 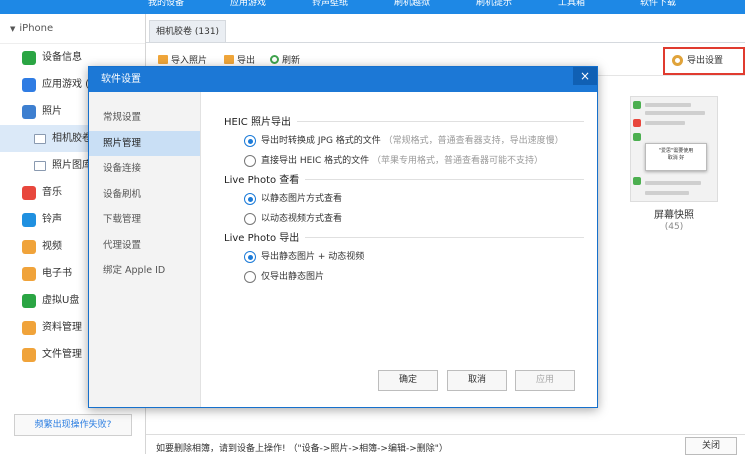 What do you see at coordinates (262, 180) in the screenshot?
I see `section-title: Live Photo 查看` at bounding box center [262, 180].